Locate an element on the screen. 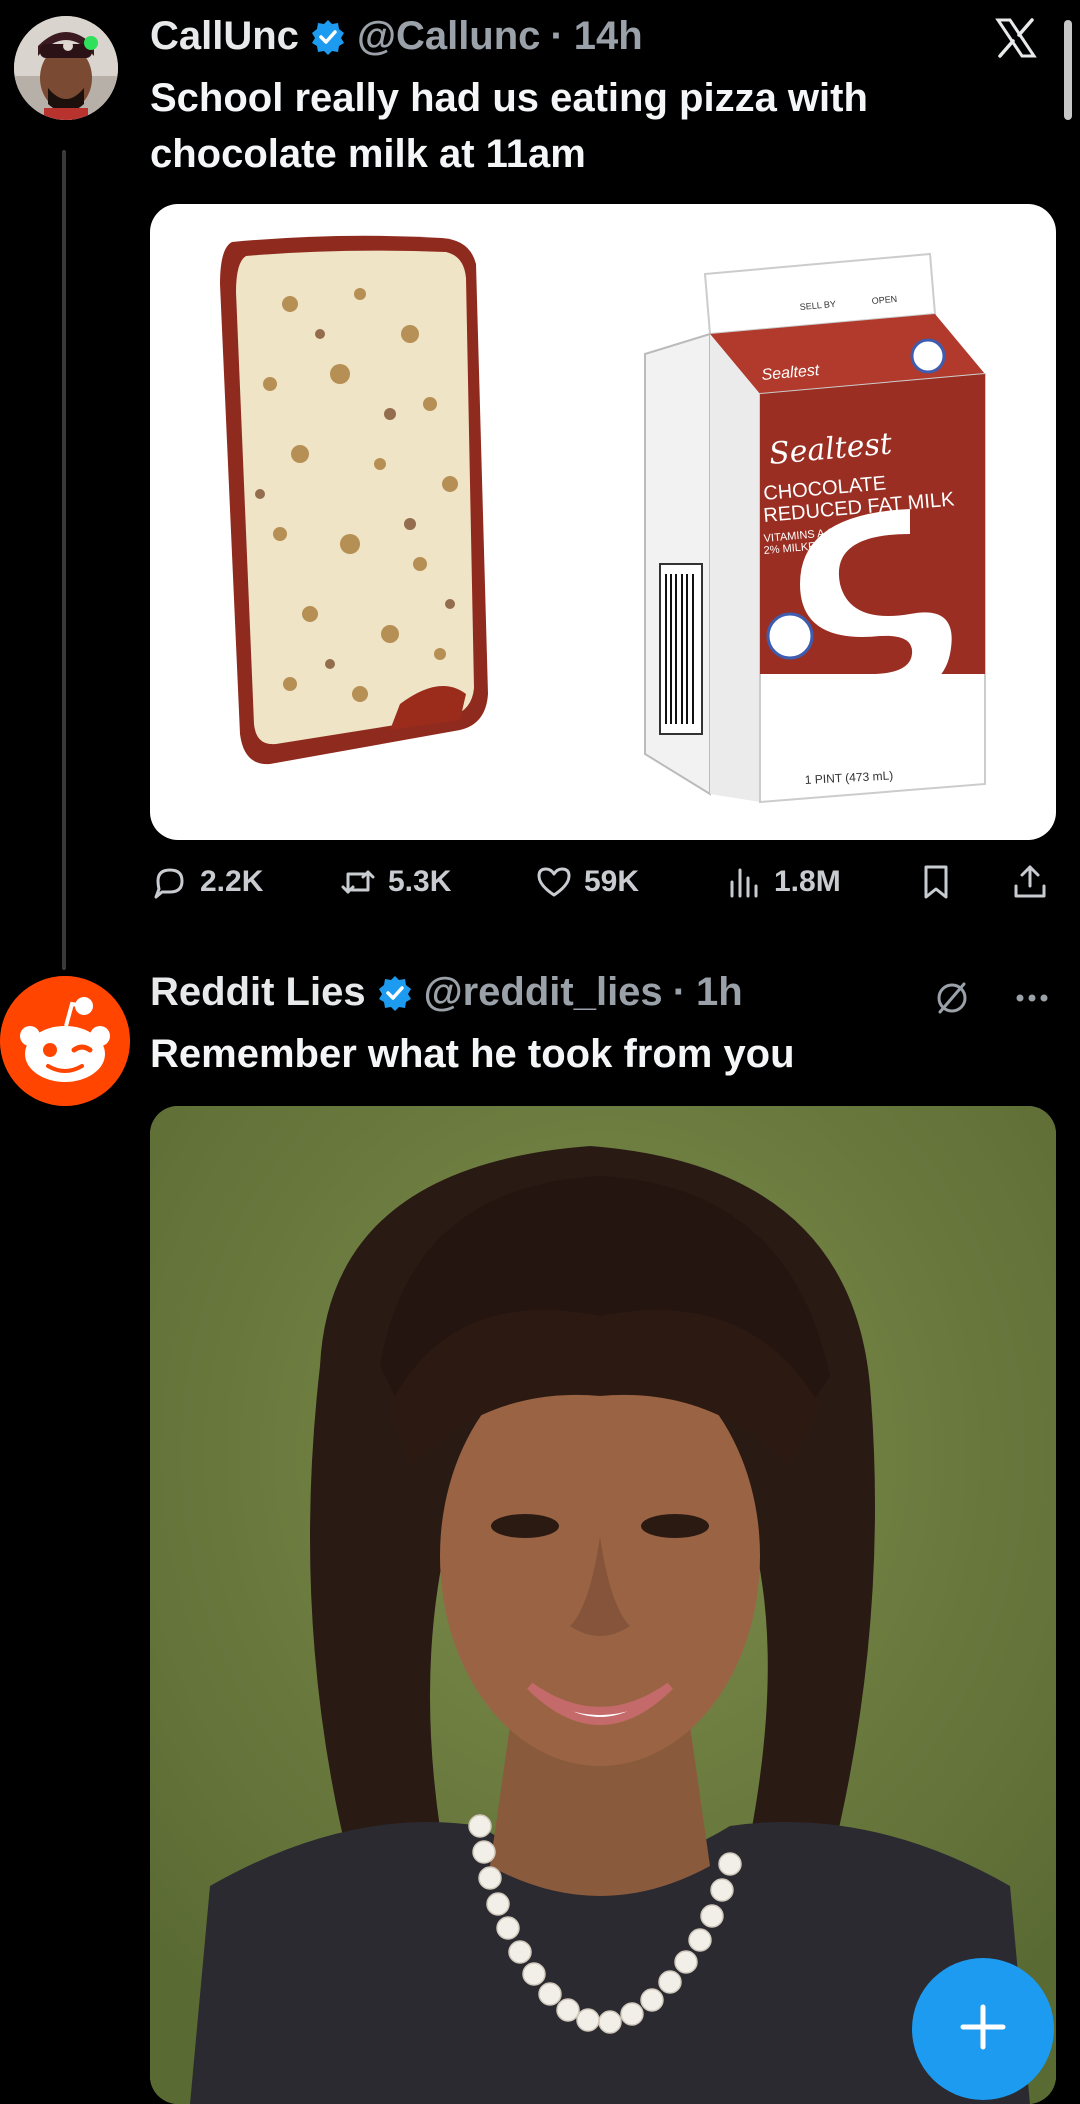 This screenshot has width=1080, height=2104. grok-icon is located at coordinates (952, 1000).